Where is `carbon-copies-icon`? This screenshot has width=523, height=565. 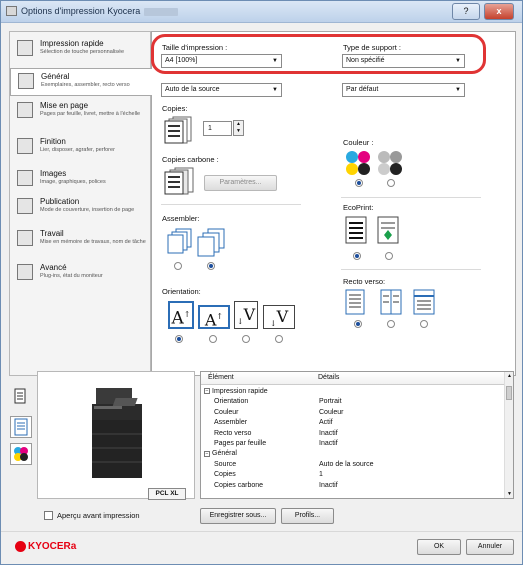 carbon-copies-icon is located at coordinates (179, 181).